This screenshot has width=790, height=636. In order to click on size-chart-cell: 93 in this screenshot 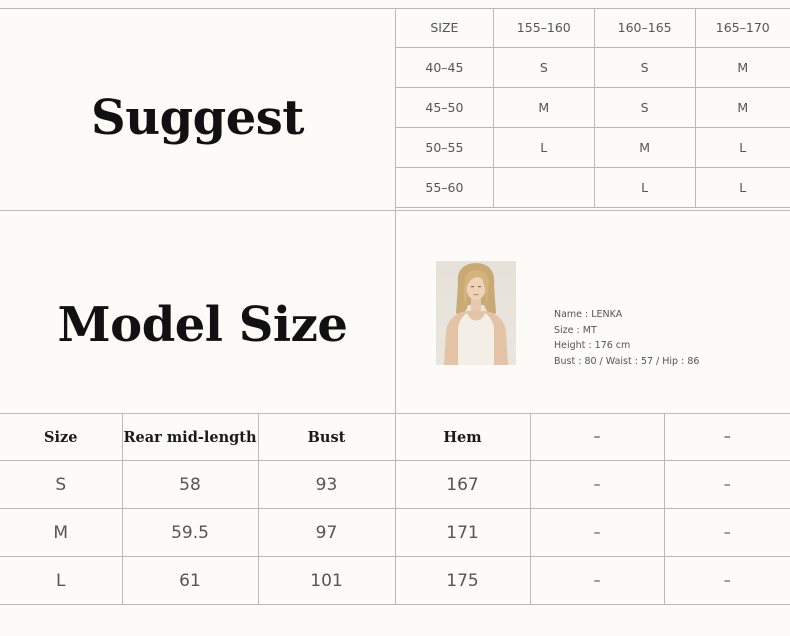, I will do `click(326, 484)`.